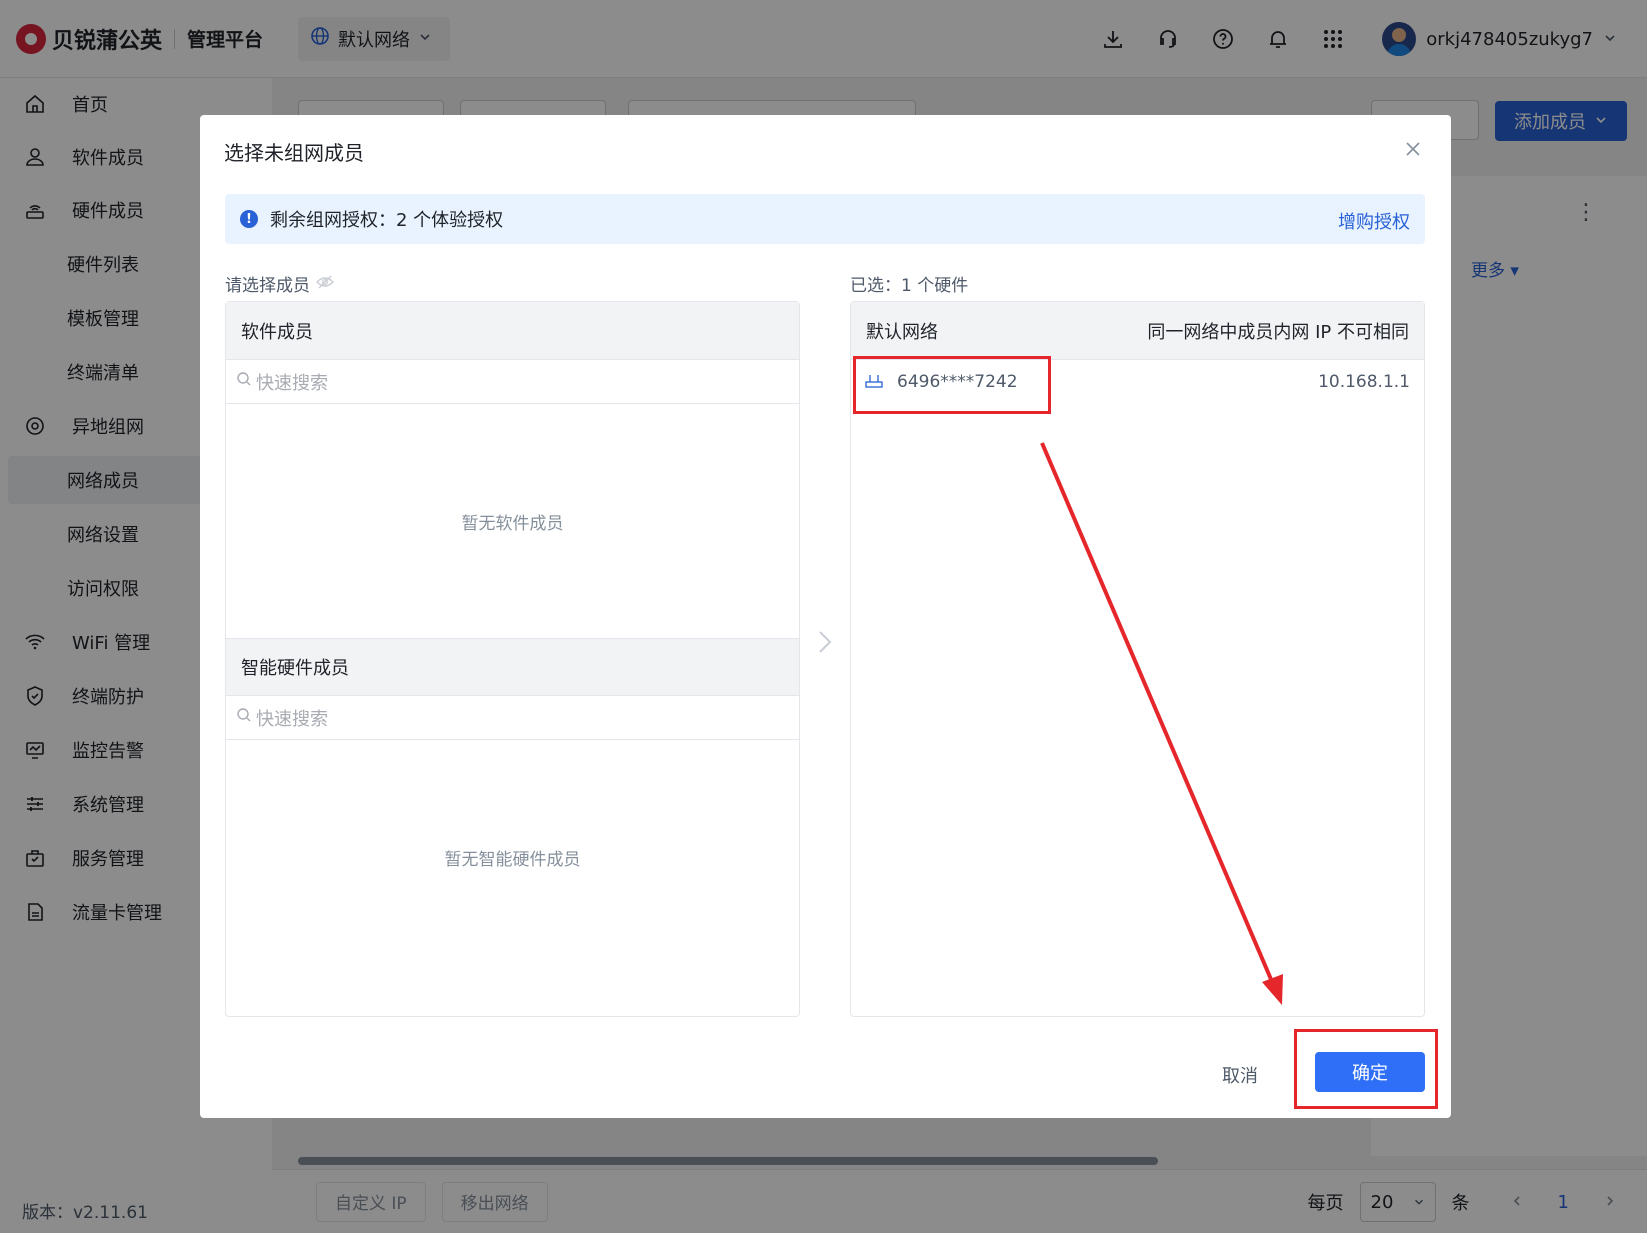 The image size is (1647, 1233). Describe the element at coordinates (512, 382) in the screenshot. I see `software-search-input: 快速搜索` at that location.